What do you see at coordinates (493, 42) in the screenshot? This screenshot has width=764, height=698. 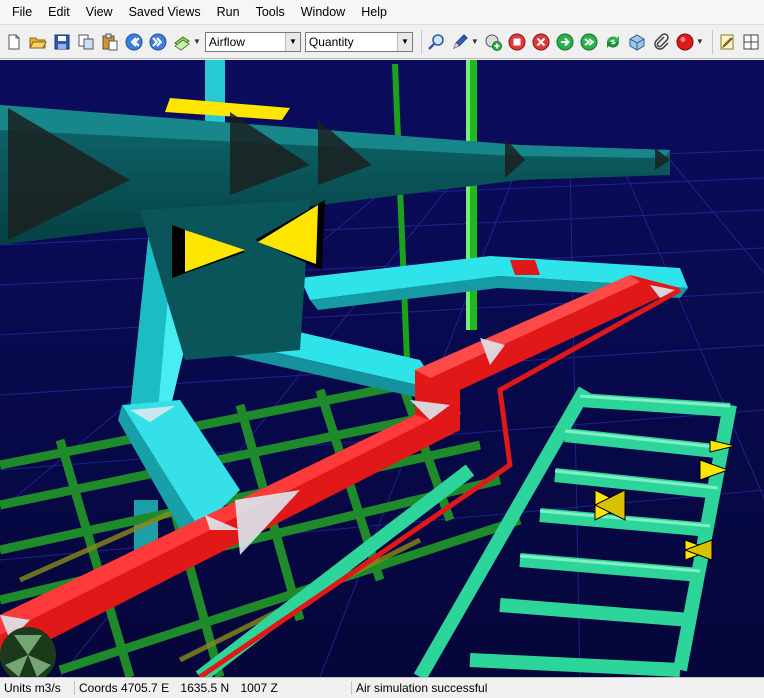 I see `add-node-icon` at bounding box center [493, 42].